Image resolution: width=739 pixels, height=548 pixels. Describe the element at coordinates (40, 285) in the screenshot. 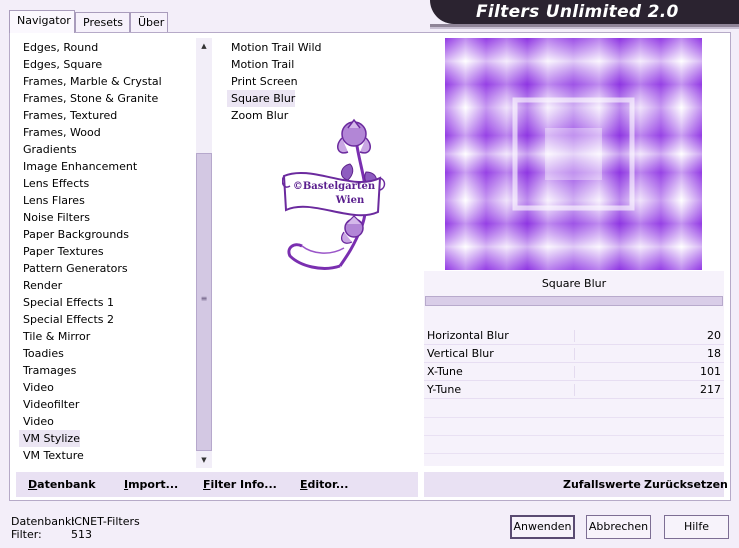

I see `category-item: Render` at that location.